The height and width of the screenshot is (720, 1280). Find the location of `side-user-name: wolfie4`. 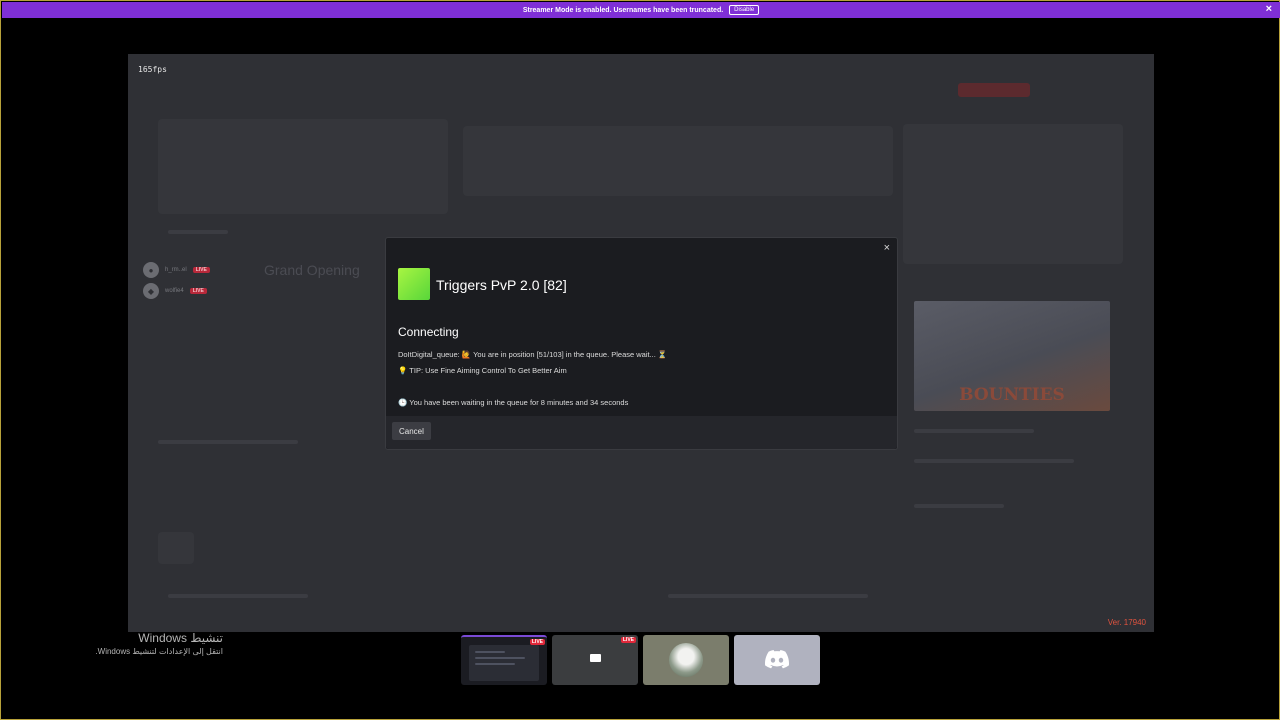

side-user-name: wolfie4 is located at coordinates (174, 291).